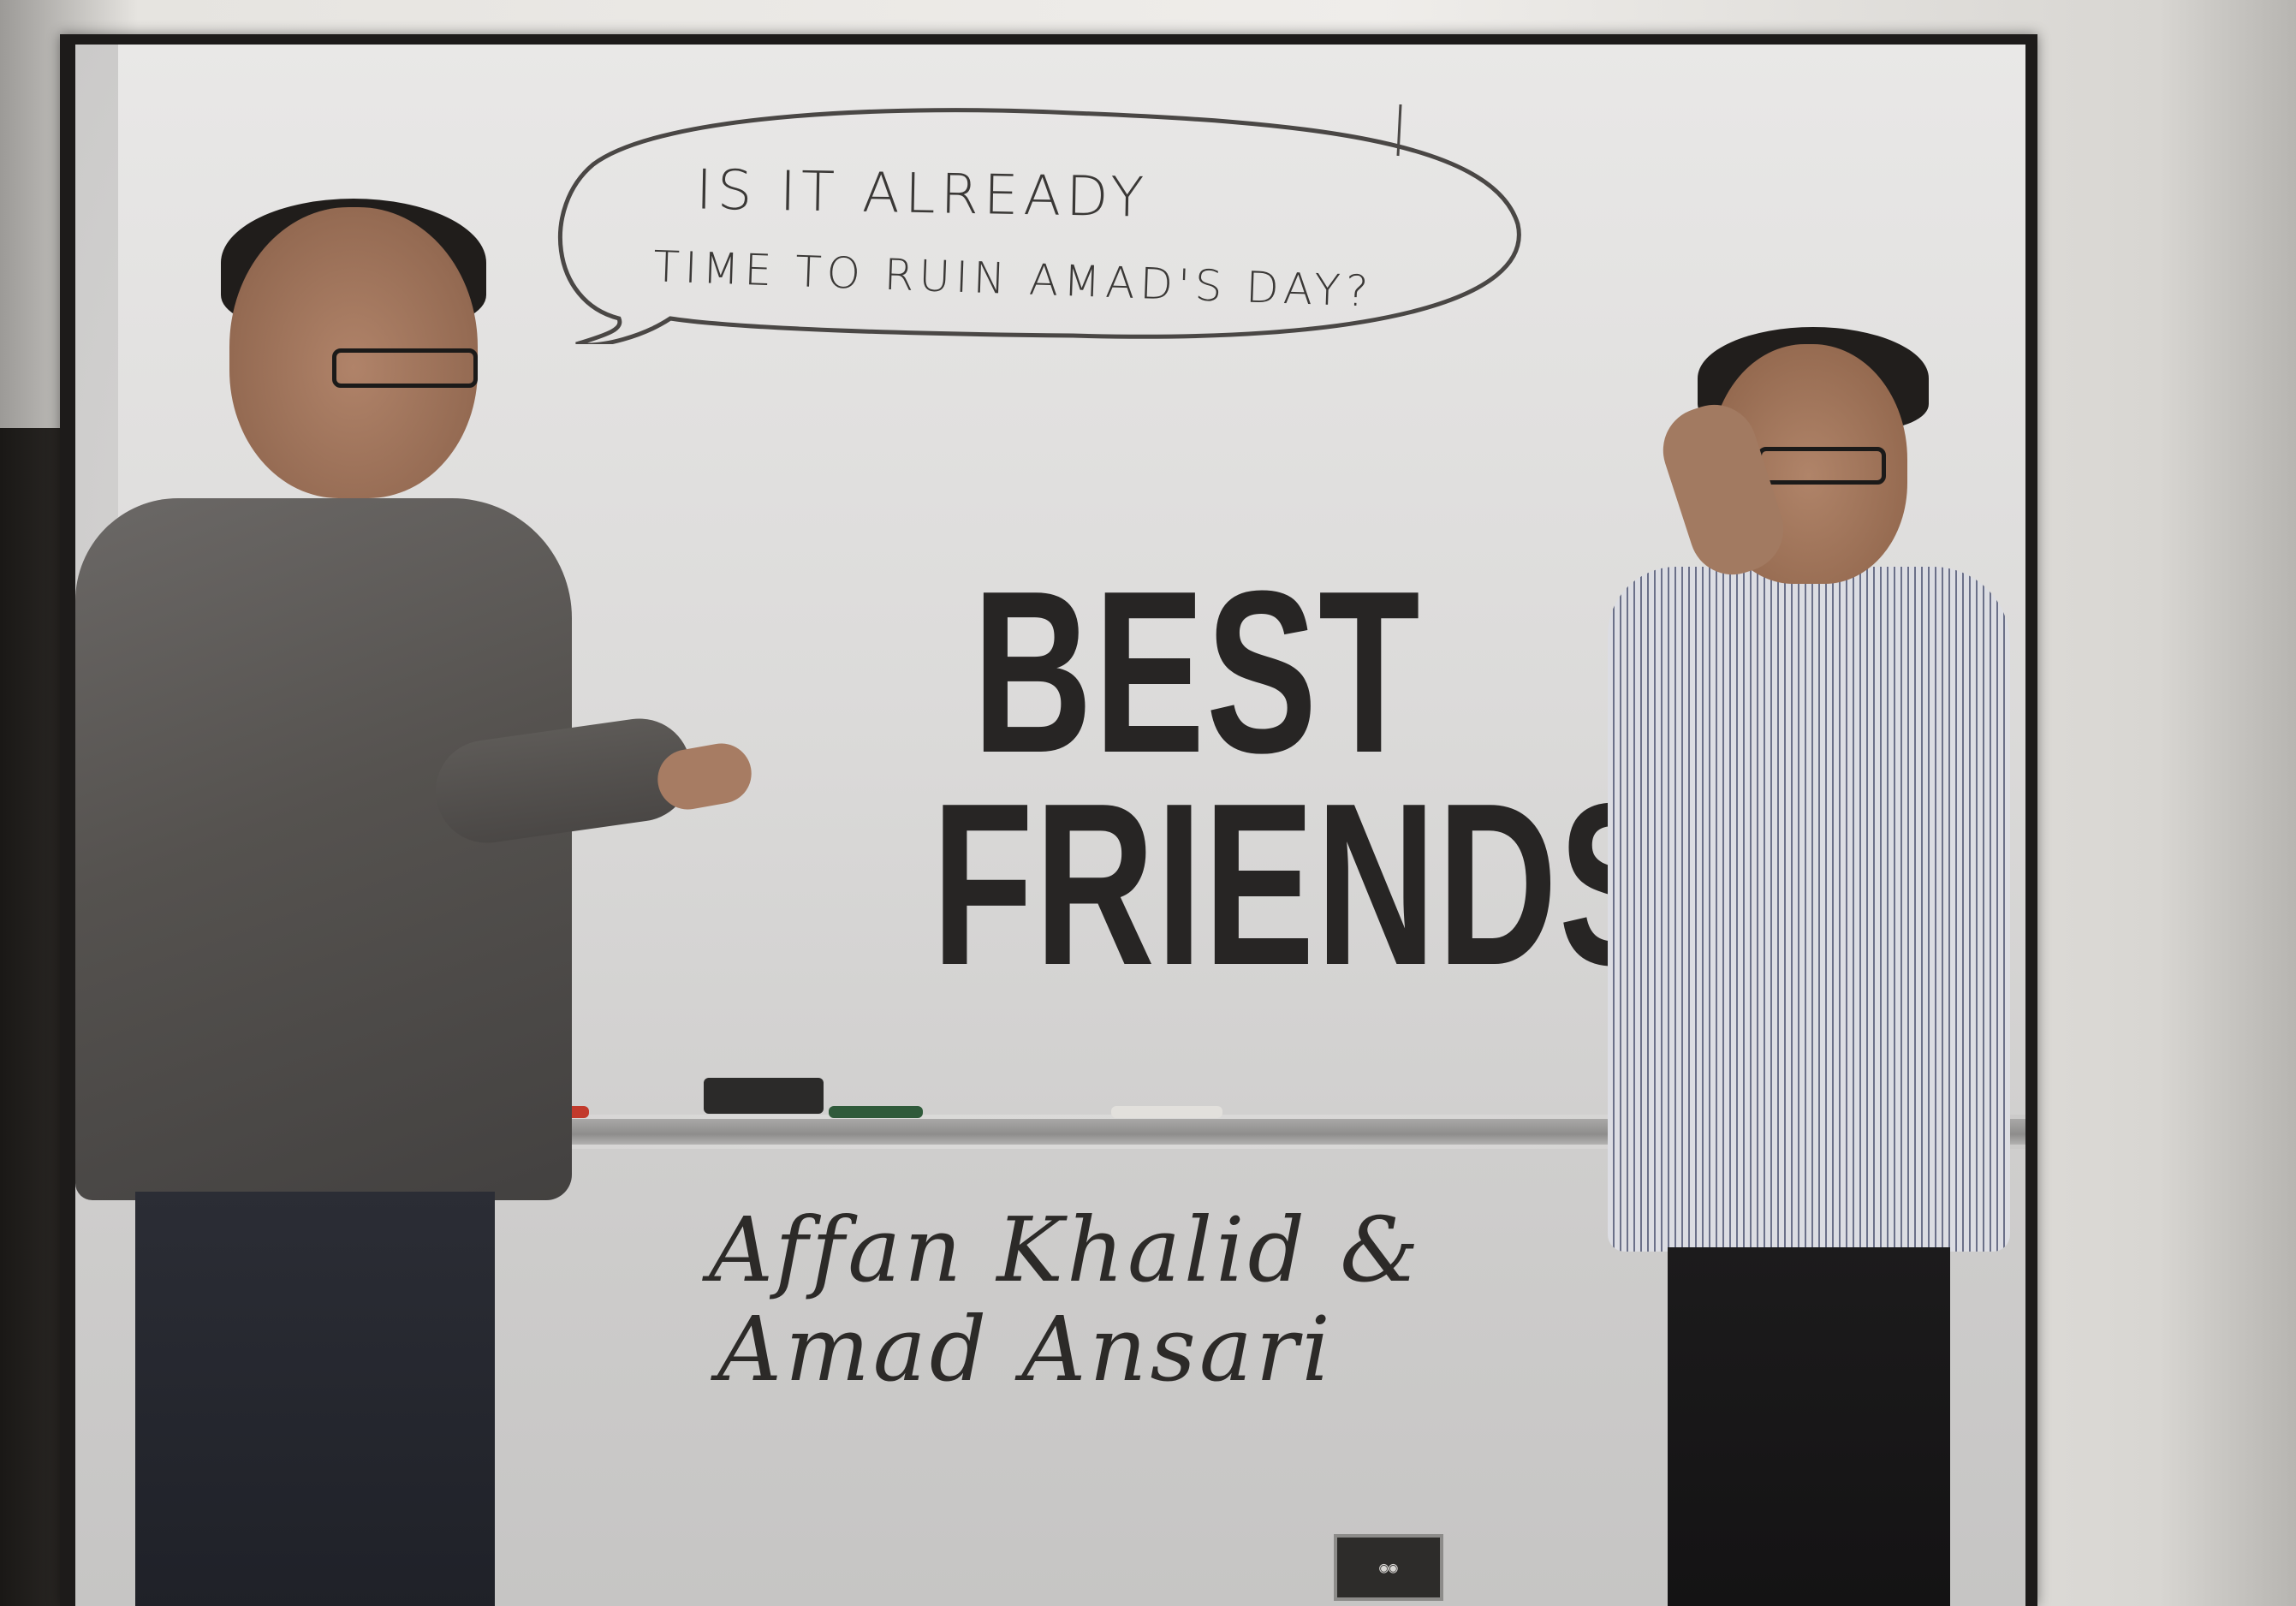 The image size is (2296, 1606). I want to click on person-right-pants, so click(1809, 1426).